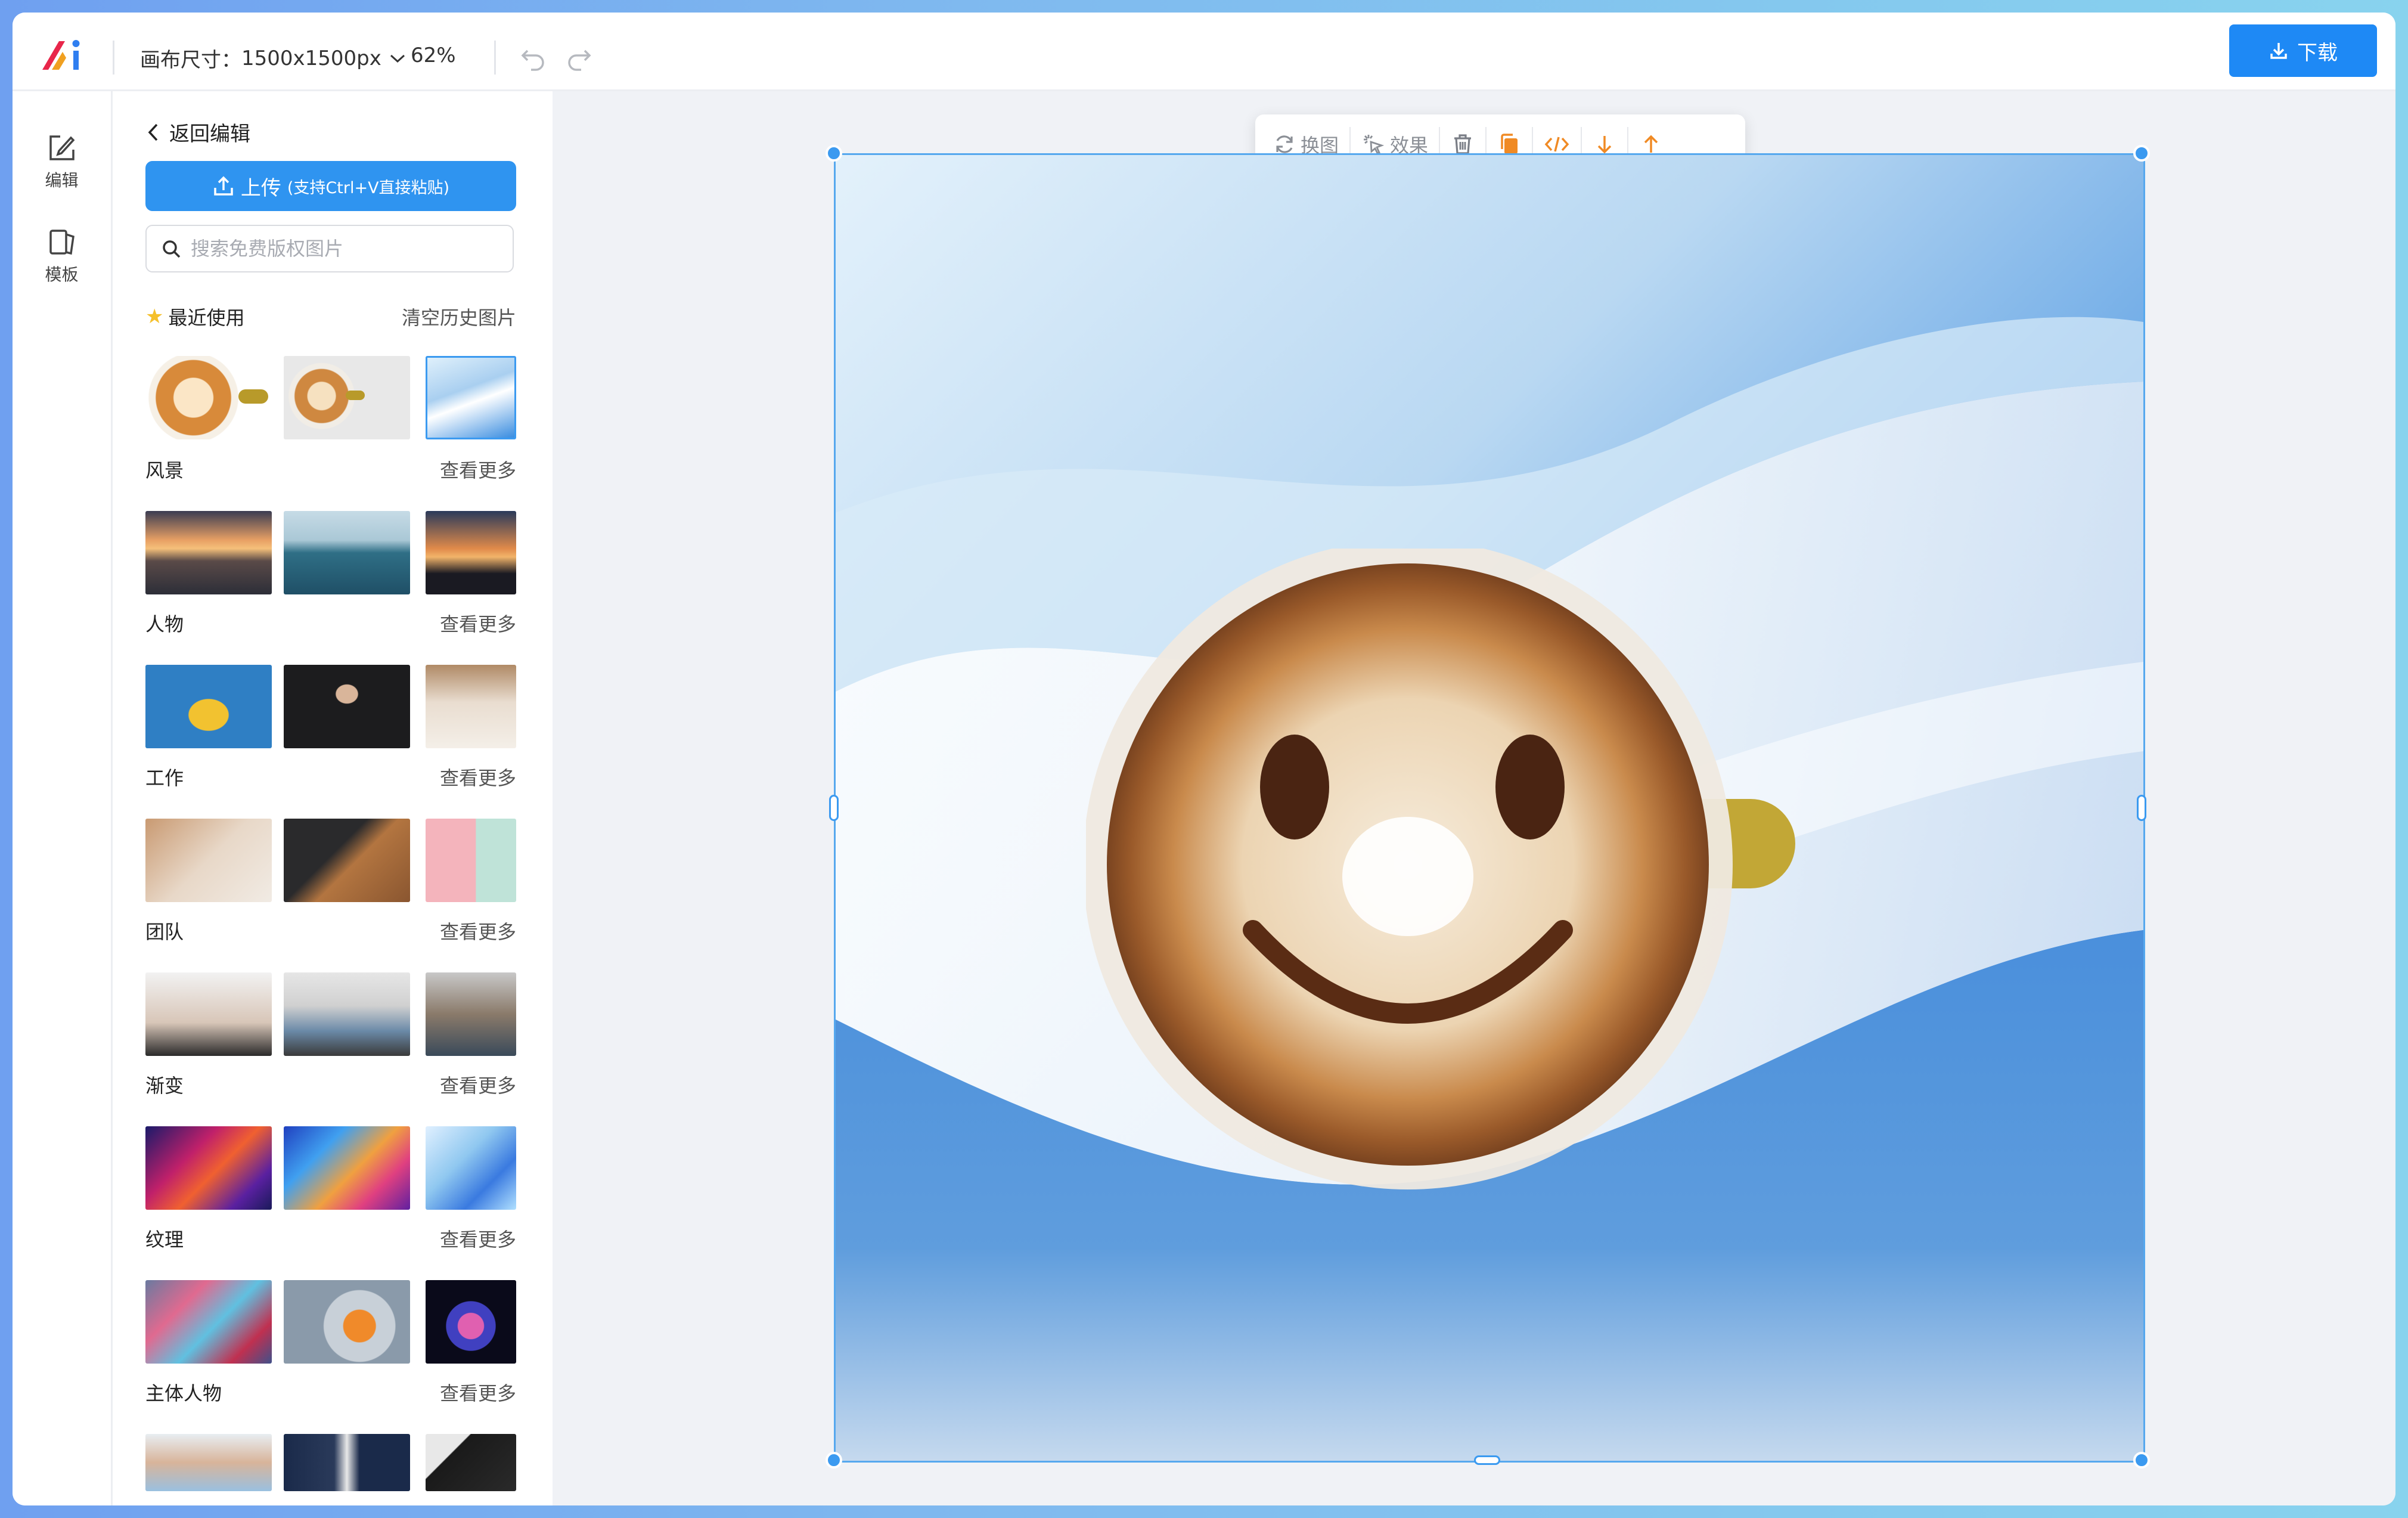 The width and height of the screenshot is (2408, 1518). Describe the element at coordinates (172, 249) in the screenshot. I see `search-icon` at that location.